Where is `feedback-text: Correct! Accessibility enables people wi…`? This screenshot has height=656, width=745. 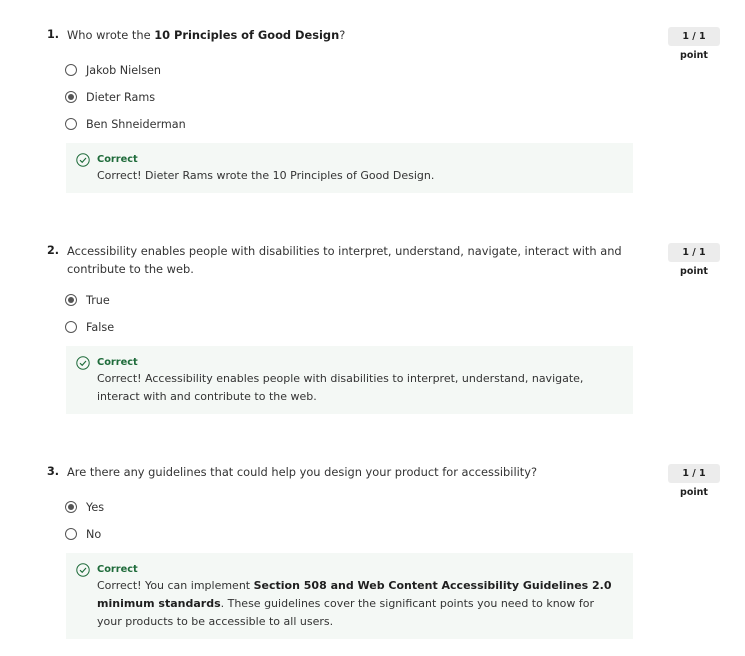
feedback-text: Correct! Accessibility enables people wi… is located at coordinates (340, 387).